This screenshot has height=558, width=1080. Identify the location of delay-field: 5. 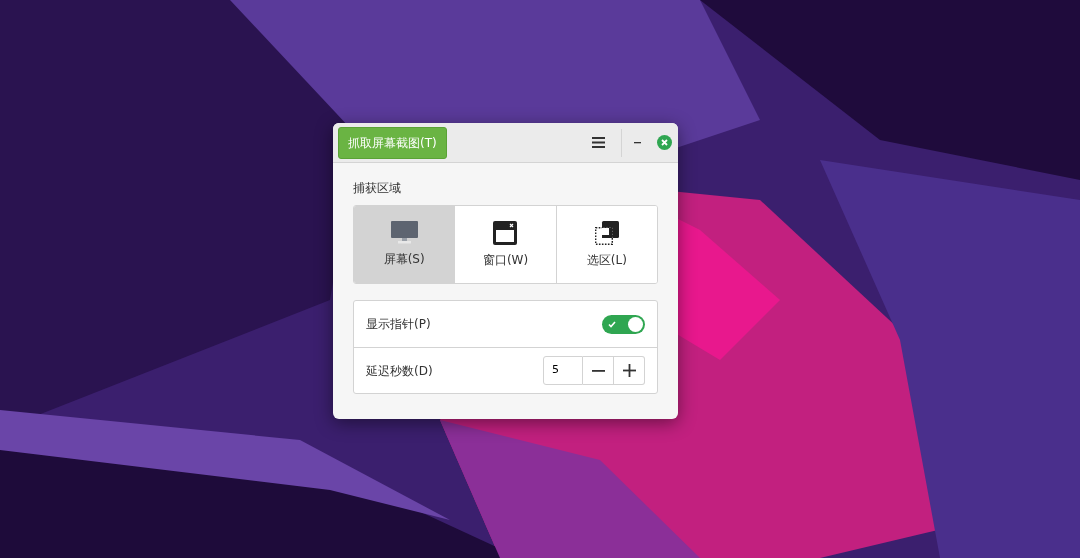
(563, 370).